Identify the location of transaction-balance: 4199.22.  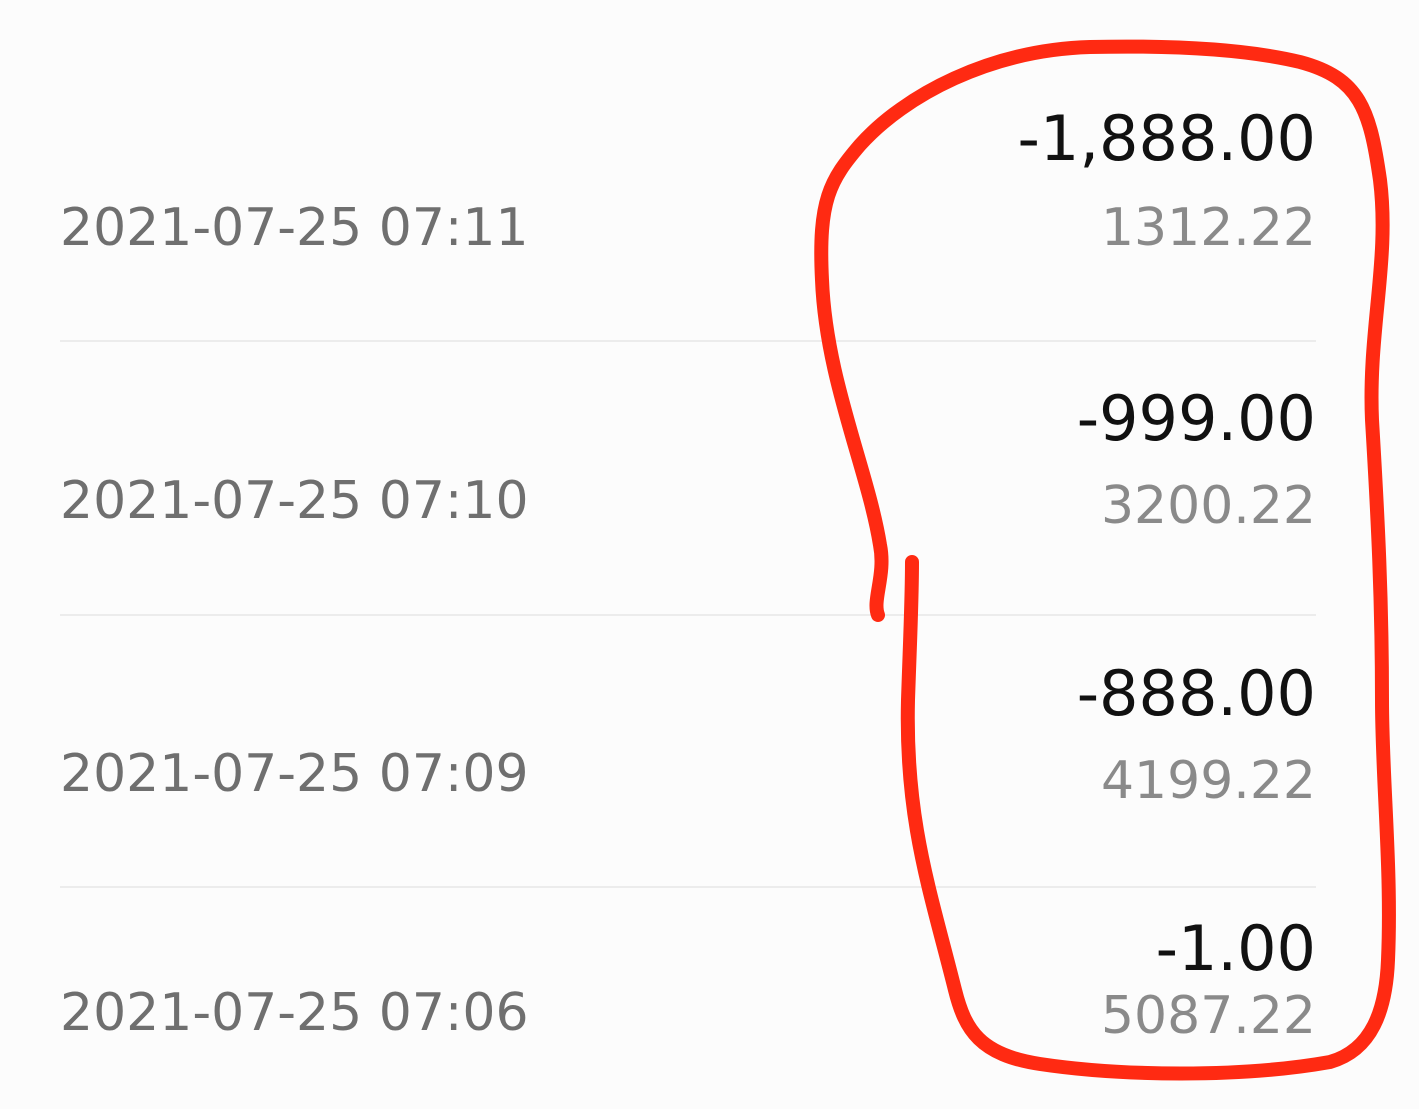
(1208, 781).